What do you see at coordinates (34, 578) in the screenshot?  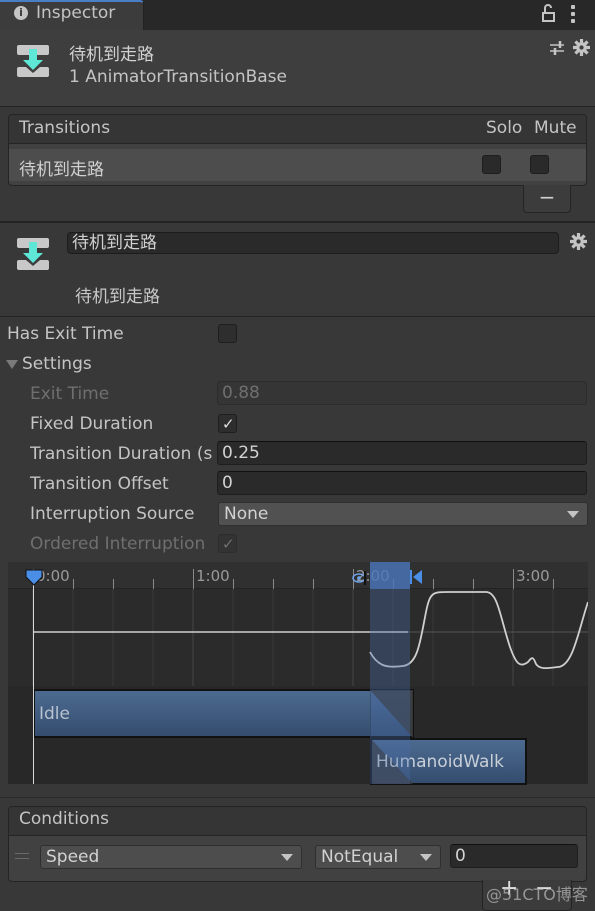 I see `playhead-marker-icon` at bounding box center [34, 578].